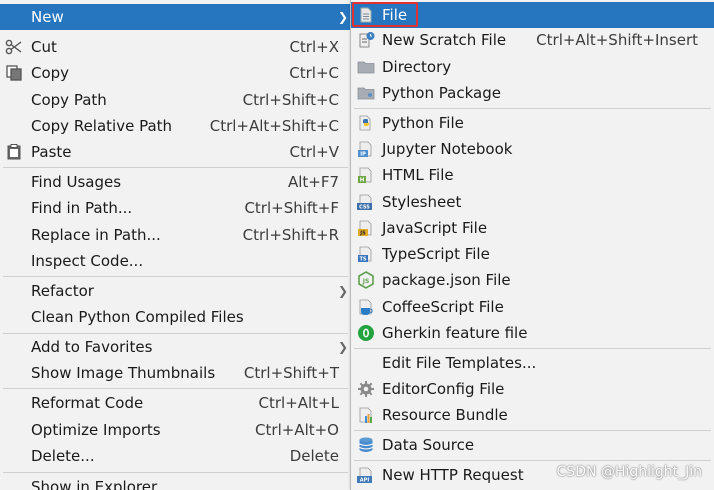 This screenshot has width=714, height=490. Describe the element at coordinates (617, 40) in the screenshot. I see `shortcut-text: Ctrl+Alt+Shift+Insert` at that location.